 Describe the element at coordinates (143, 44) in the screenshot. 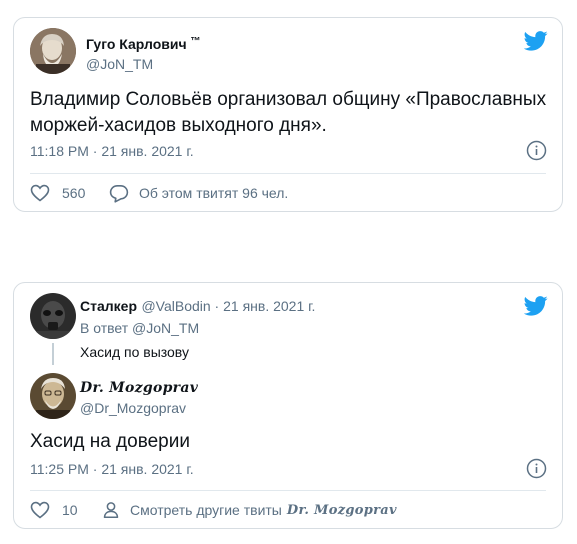

I see `display-name: Гуго Карлович ™` at that location.